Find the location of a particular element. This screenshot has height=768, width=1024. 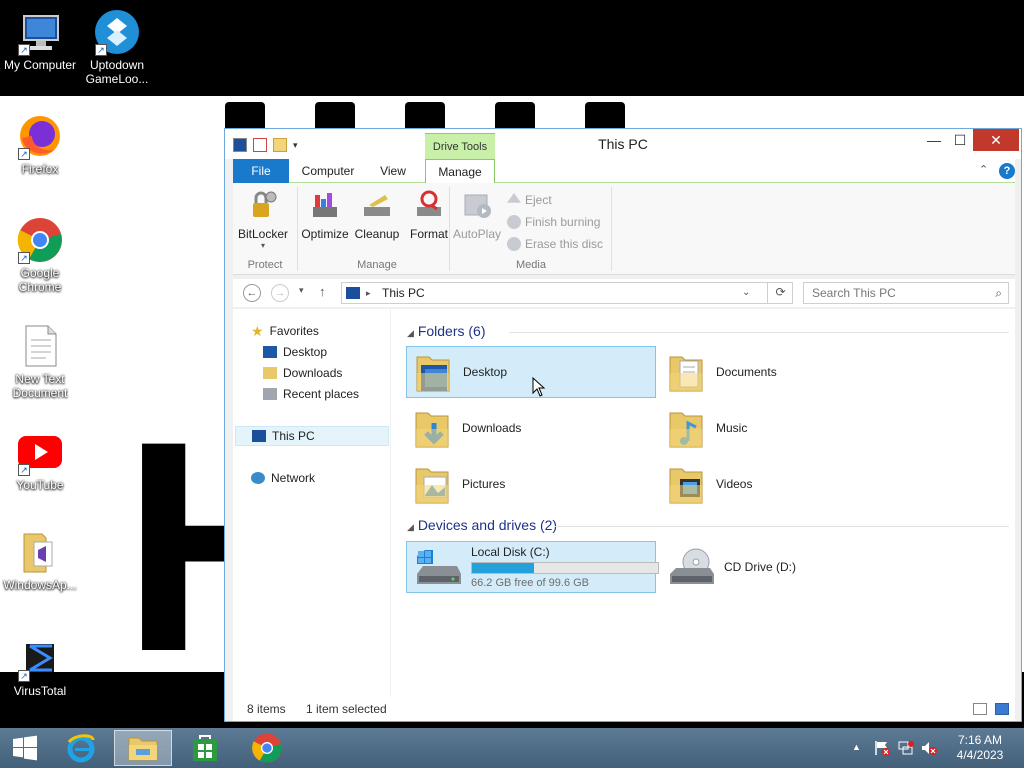

taskbar-store is located at coordinates (205, 748).